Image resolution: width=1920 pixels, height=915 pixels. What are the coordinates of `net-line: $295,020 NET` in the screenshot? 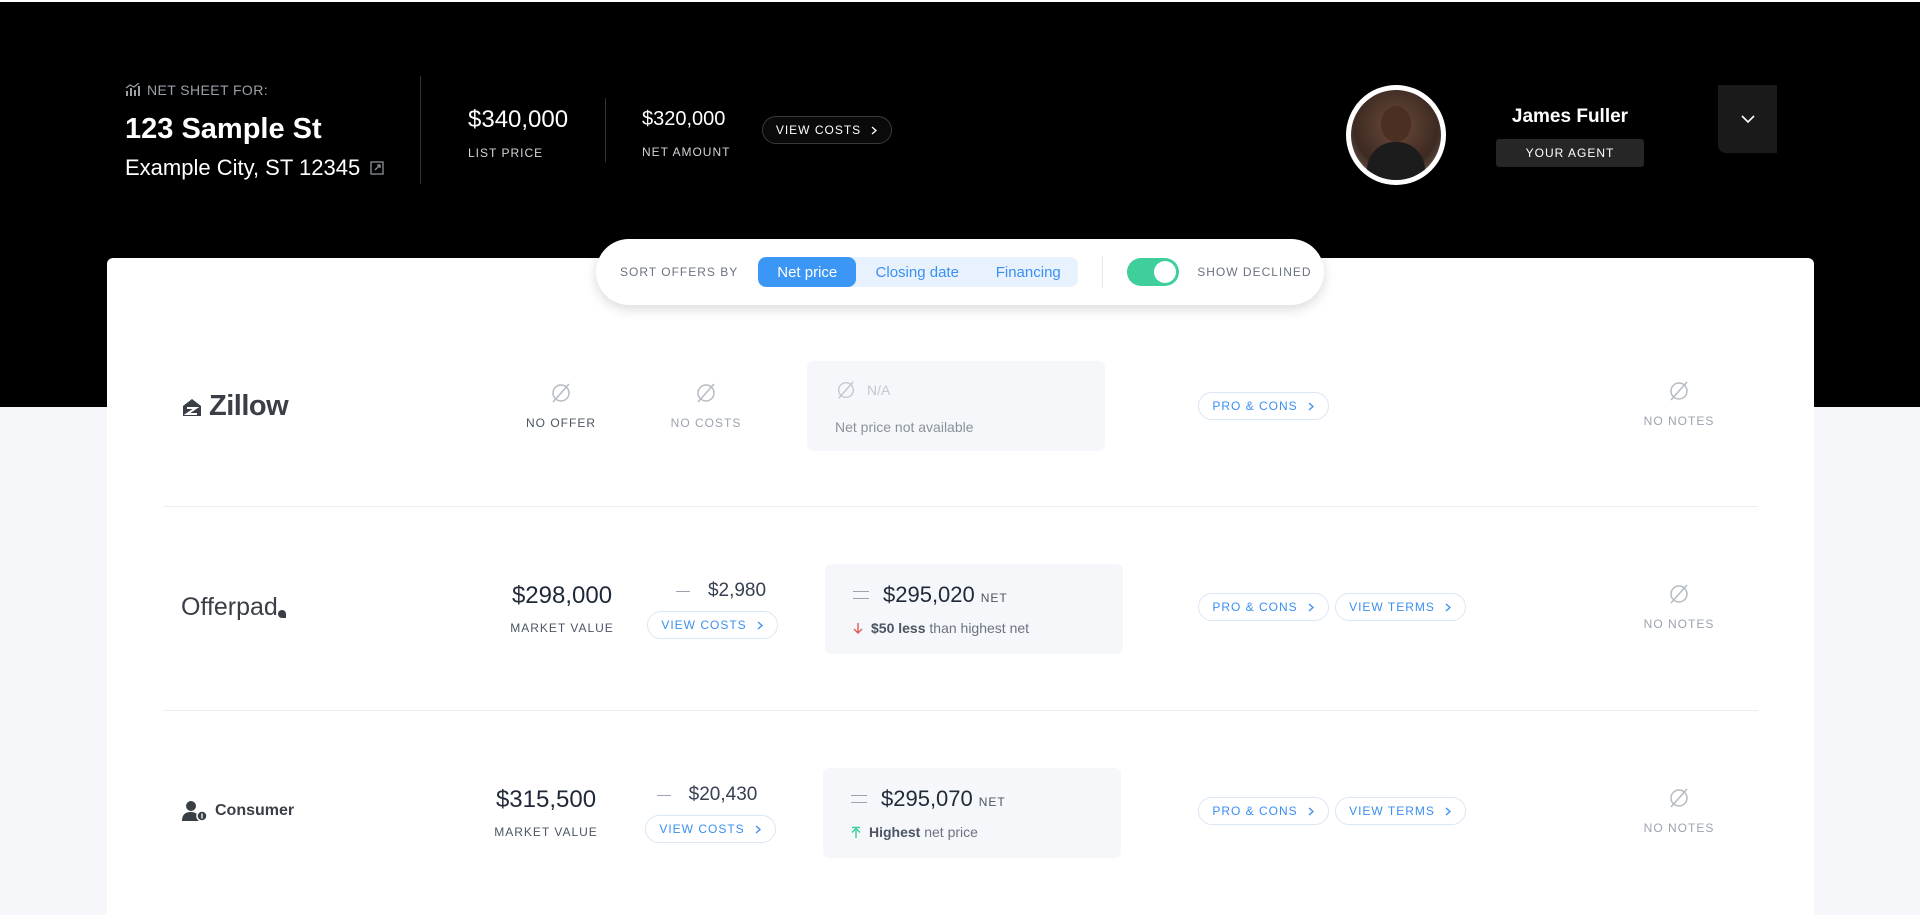 It's located at (930, 595).